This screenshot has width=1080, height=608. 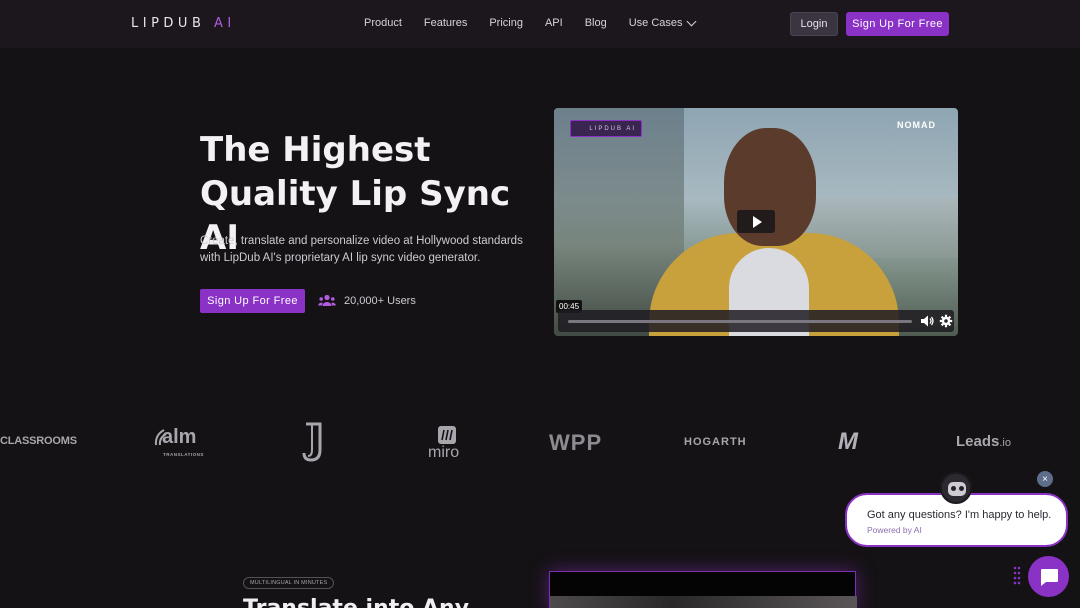 I want to click on io-text: .io, so click(x=1005, y=443).